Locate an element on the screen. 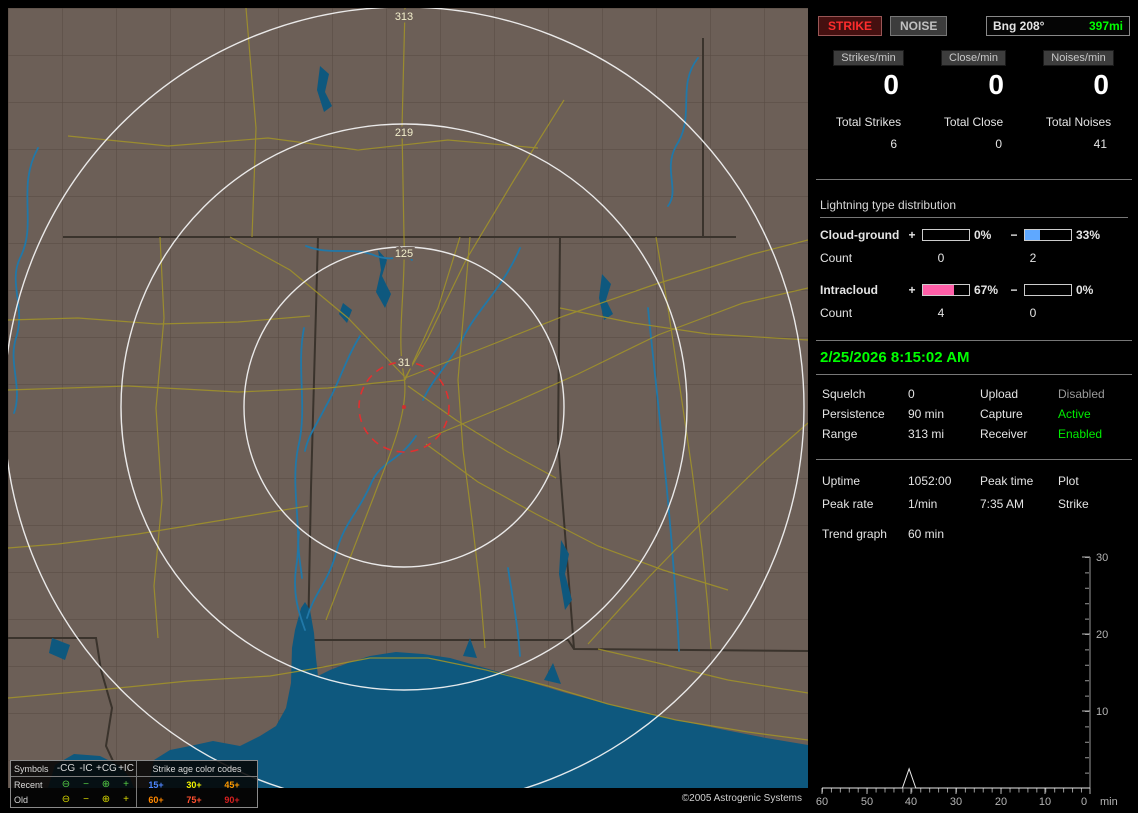  major-ticks is located at coordinates (956, 675).